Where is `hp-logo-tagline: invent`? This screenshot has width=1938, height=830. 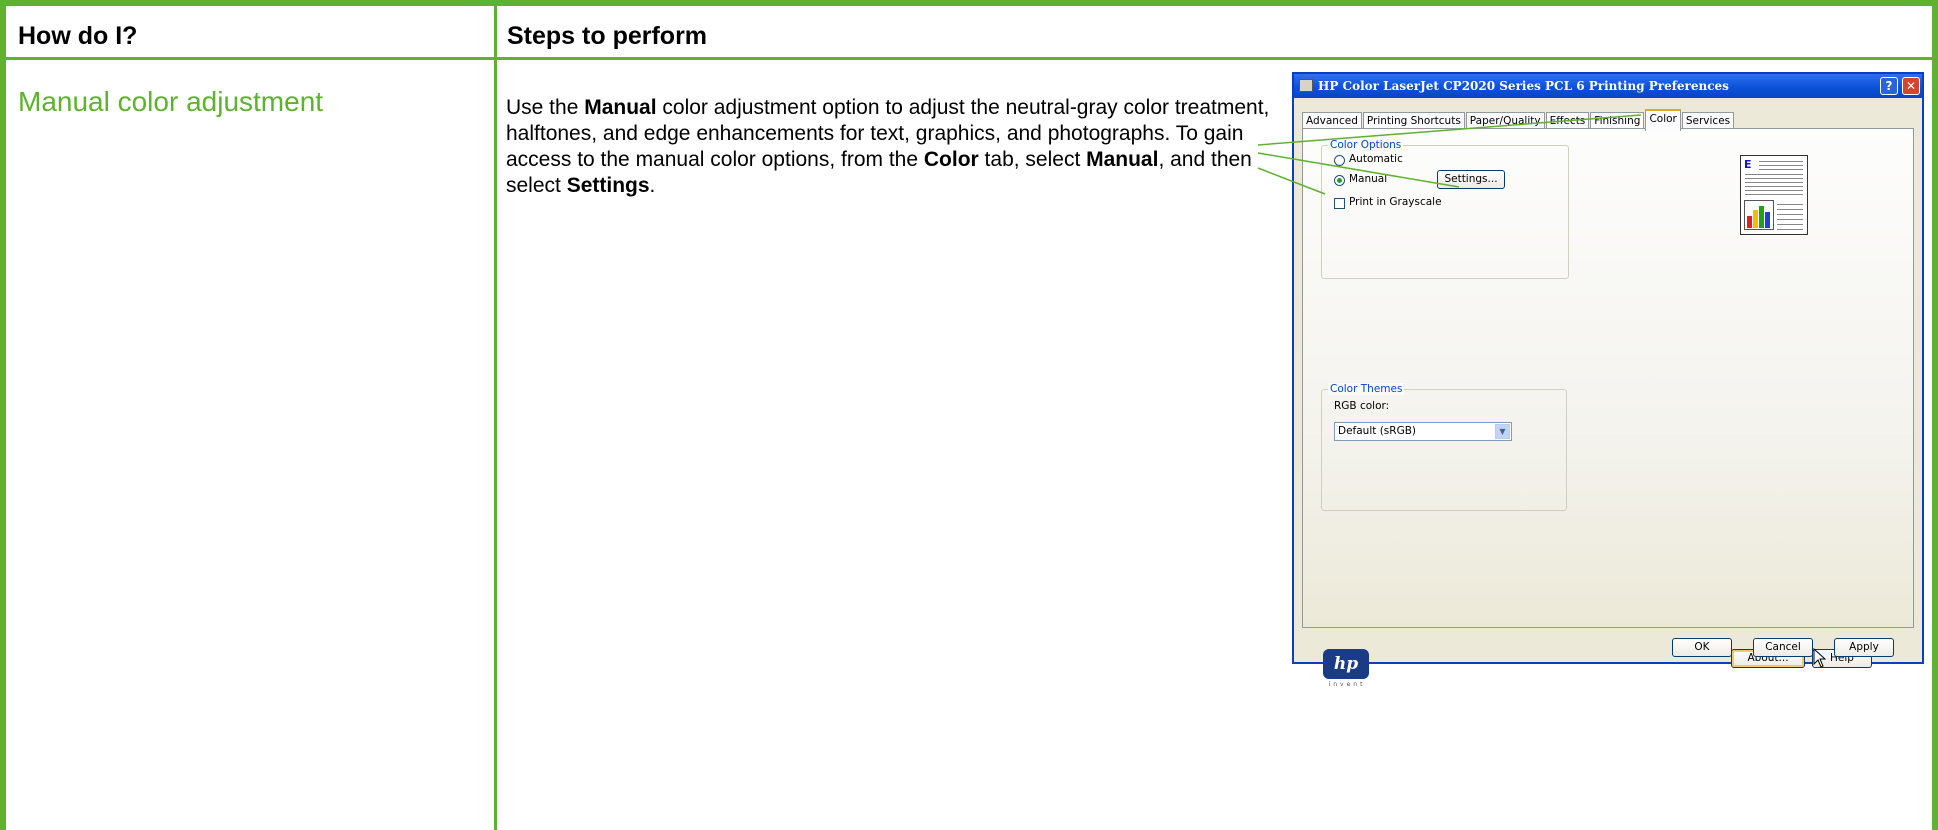
hp-logo-tagline: invent is located at coordinates (1347, 684).